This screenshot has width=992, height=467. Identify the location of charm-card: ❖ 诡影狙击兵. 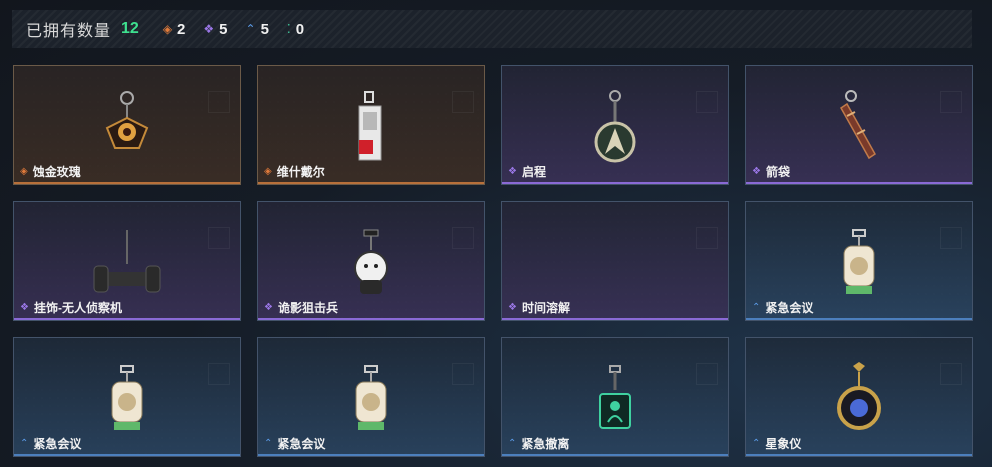
(371, 261).